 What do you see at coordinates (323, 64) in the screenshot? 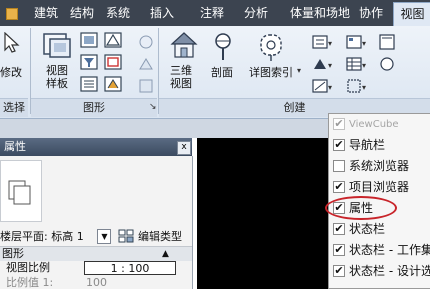
I see `elevation-icon: ▾` at bounding box center [323, 64].